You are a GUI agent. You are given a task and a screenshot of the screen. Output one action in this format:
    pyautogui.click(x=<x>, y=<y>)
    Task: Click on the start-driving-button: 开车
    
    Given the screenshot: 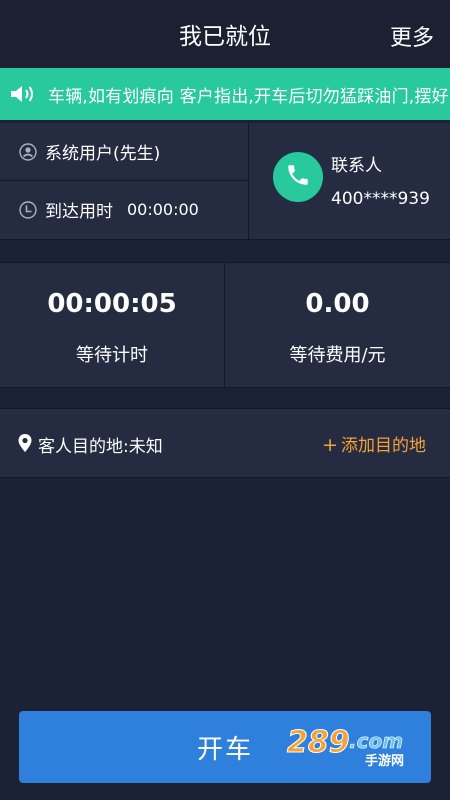 What is the action you would take?
    pyautogui.click(x=225, y=747)
    